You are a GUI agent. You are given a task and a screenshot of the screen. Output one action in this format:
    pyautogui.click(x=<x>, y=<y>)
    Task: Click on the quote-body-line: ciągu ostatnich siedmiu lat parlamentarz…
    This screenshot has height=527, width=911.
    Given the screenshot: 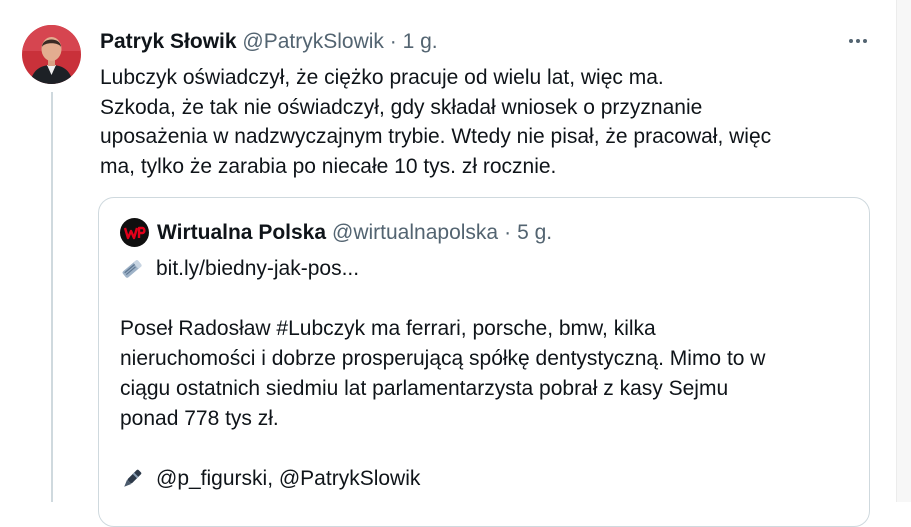 What is the action you would take?
    pyautogui.click(x=424, y=388)
    